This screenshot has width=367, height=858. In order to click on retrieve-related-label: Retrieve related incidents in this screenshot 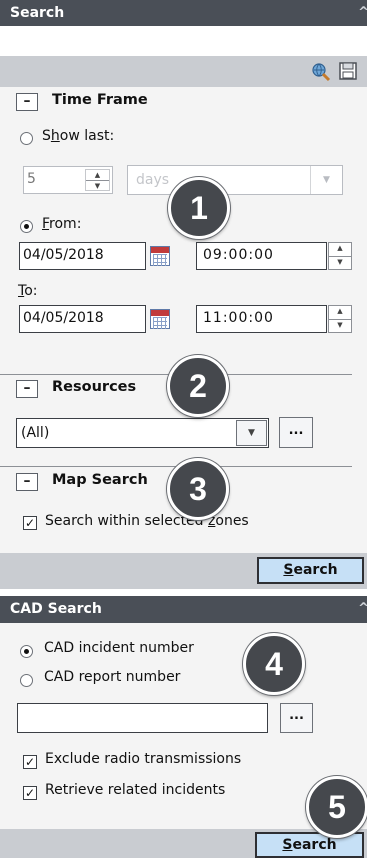, I will do `click(135, 790)`.